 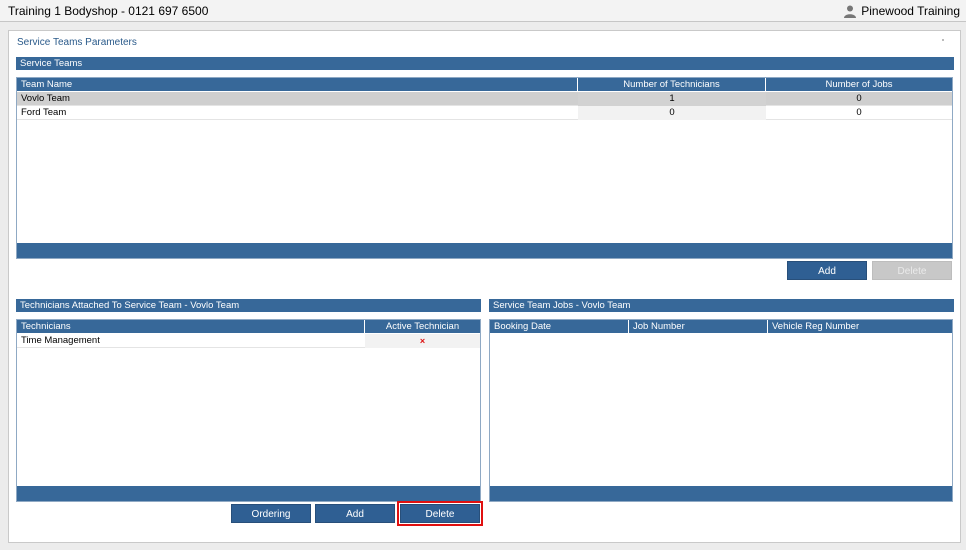 I want to click on user-name: Pinewood Training, so click(x=910, y=11).